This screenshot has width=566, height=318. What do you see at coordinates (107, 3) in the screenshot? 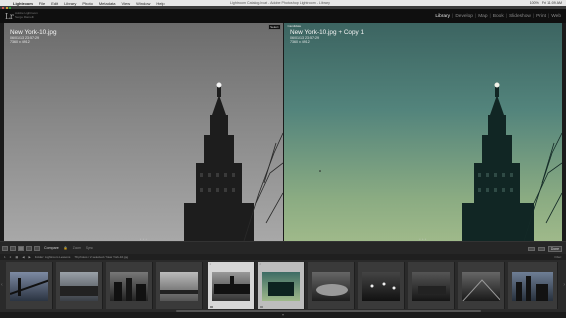
I see `menu-metadata: Metadata` at bounding box center [107, 3].